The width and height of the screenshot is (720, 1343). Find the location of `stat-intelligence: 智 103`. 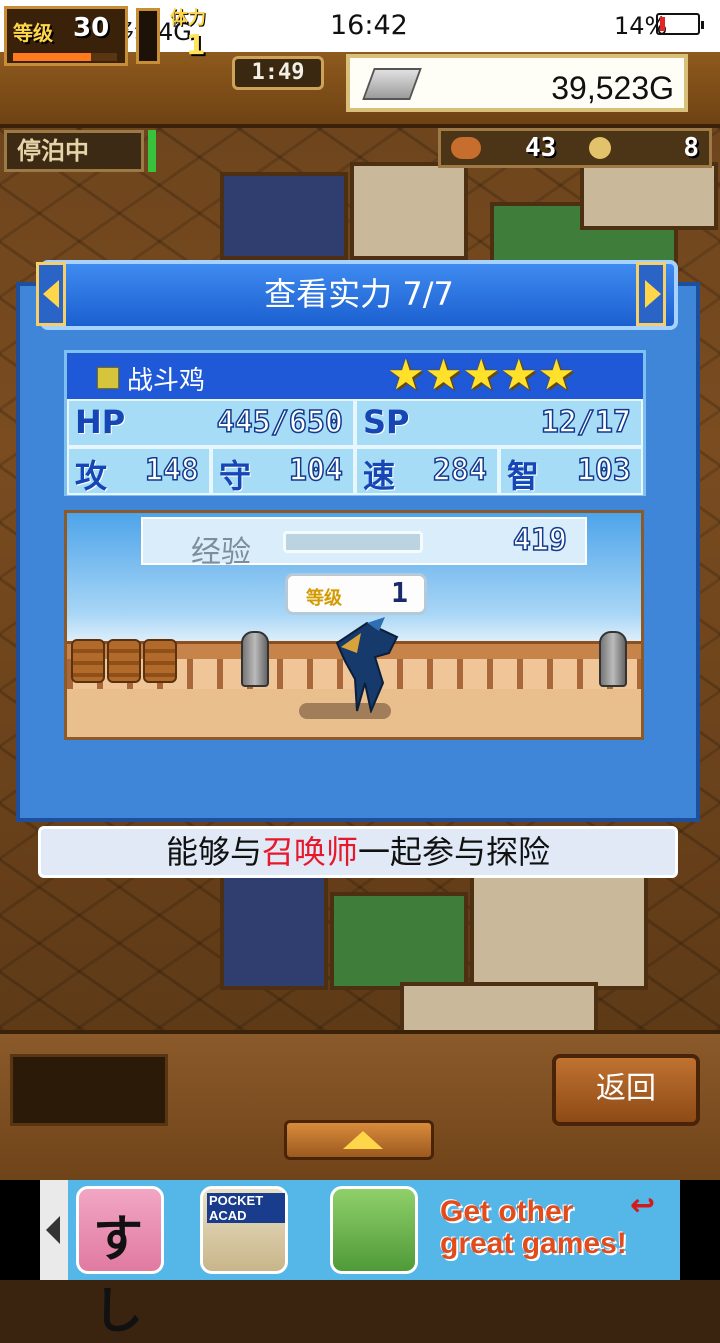

stat-intelligence: 智 103 is located at coordinates (571, 471).